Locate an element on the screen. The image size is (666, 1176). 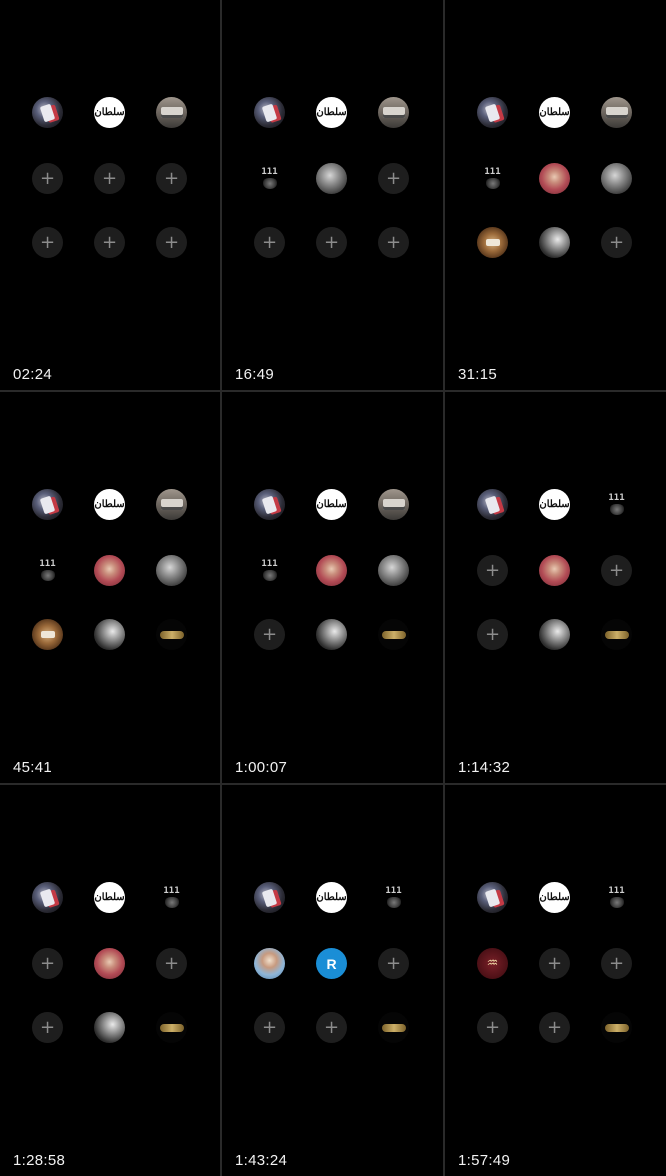
frame-panel: سلطان 111 + + + 1:14:32 is located at coordinates (555, 587).